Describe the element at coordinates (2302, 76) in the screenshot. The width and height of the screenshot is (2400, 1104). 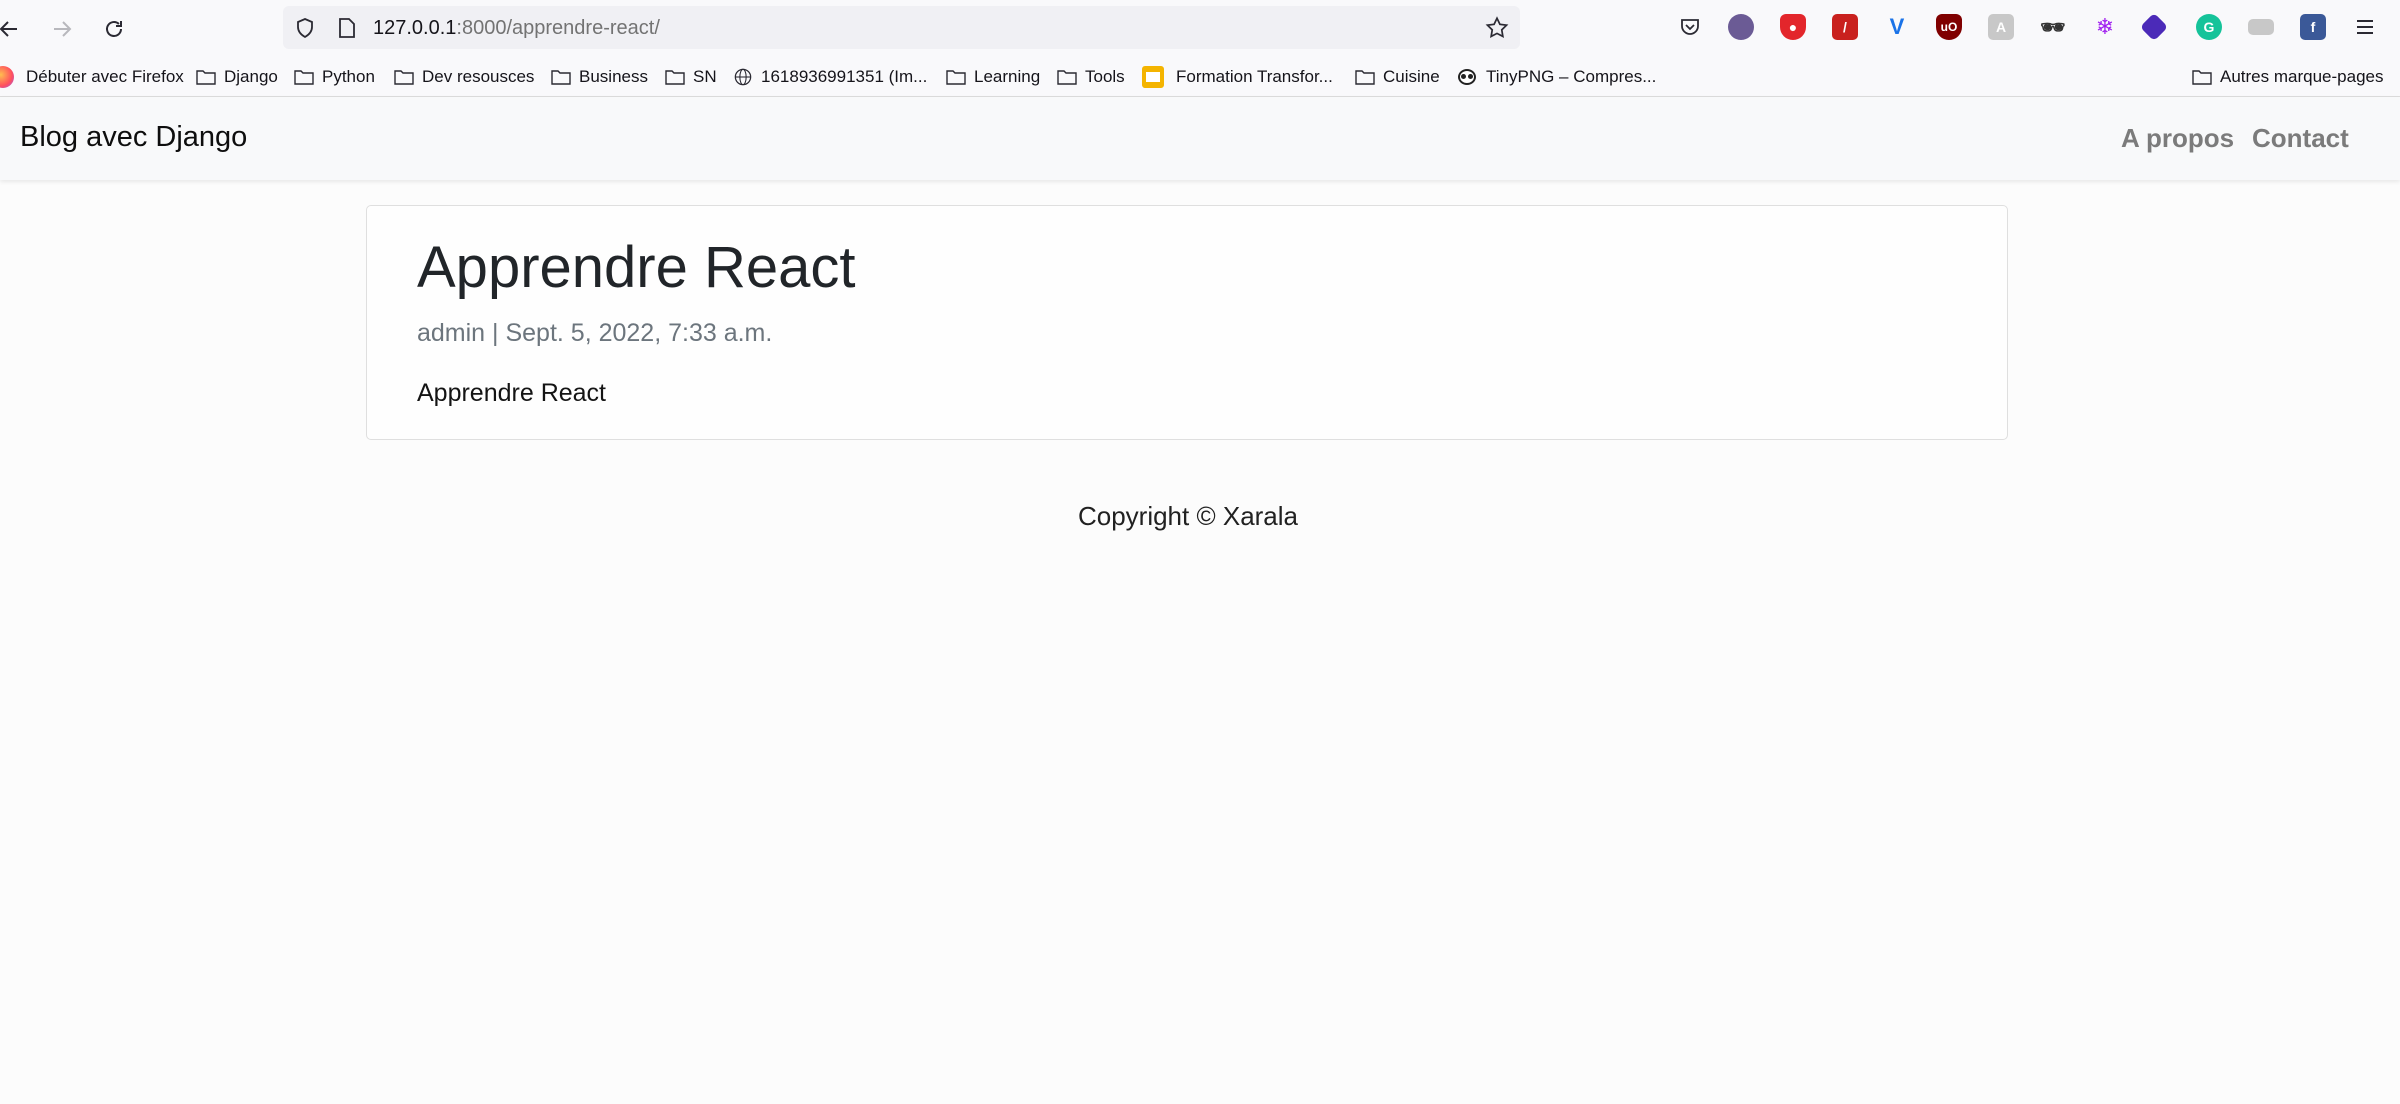
I see `bookmark-label: Autres marque-pages` at that location.